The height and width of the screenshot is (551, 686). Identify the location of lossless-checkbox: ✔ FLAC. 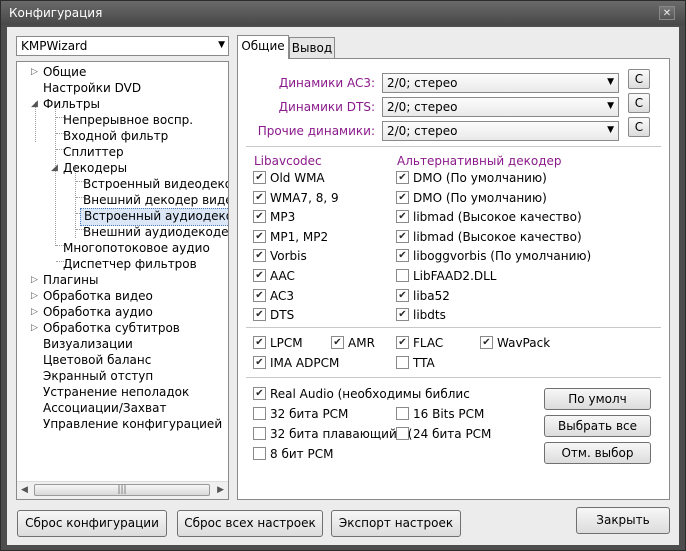
(419, 343).